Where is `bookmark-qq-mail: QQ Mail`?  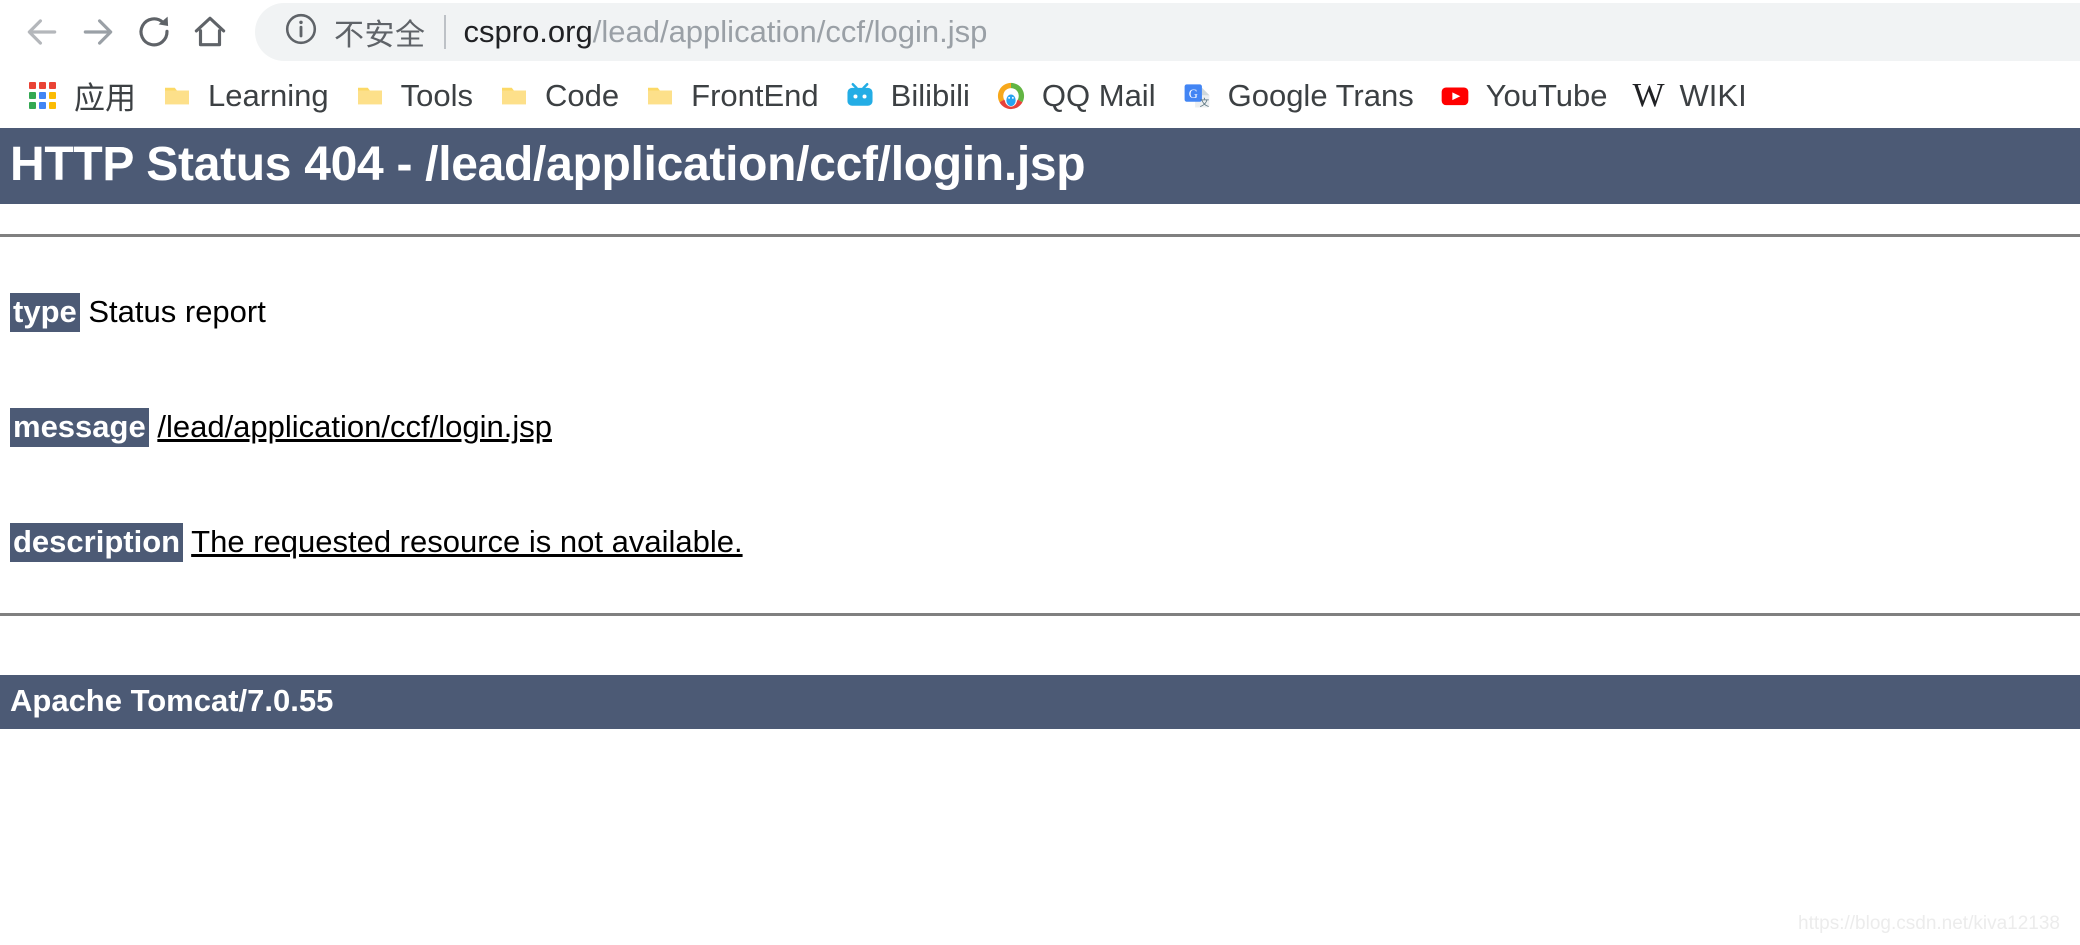
bookmark-qq-mail: QQ Mail is located at coordinates (1079, 96).